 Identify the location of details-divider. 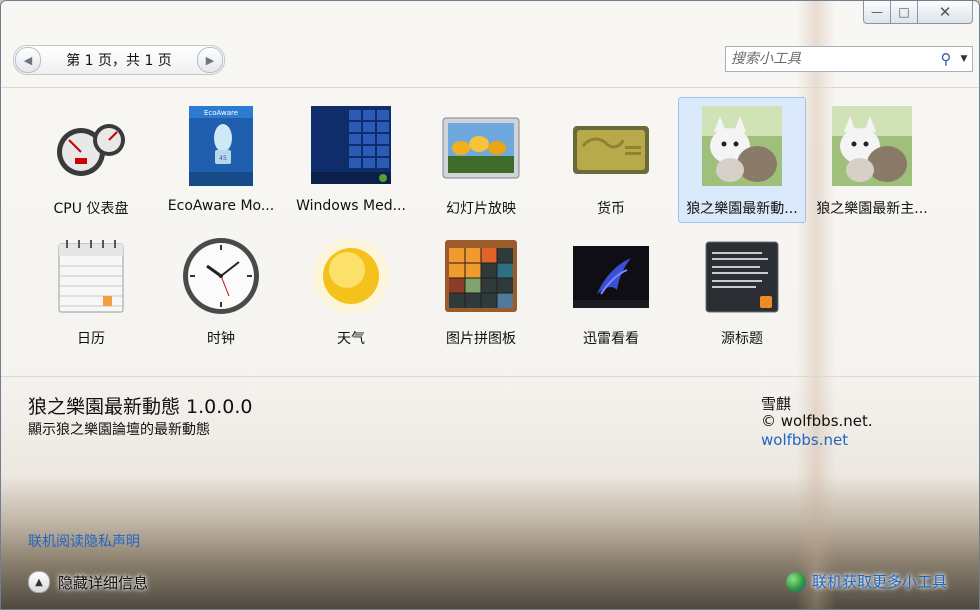
(490, 376).